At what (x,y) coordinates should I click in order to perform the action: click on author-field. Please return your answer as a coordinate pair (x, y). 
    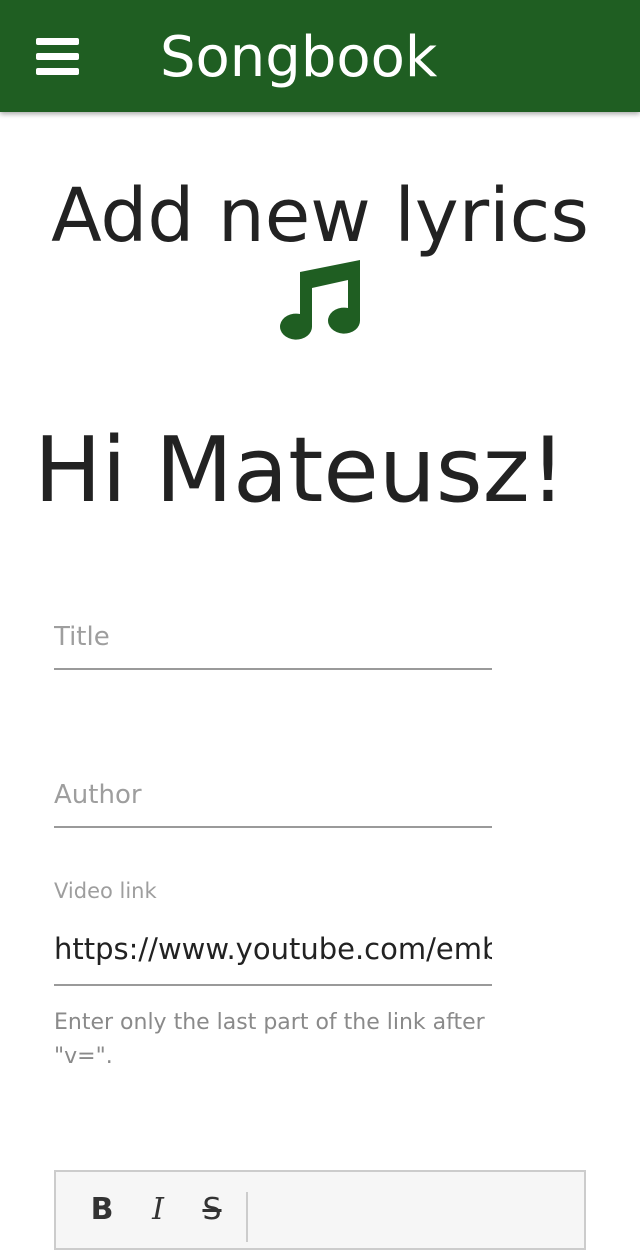
    Looking at the image, I should click on (273, 796).